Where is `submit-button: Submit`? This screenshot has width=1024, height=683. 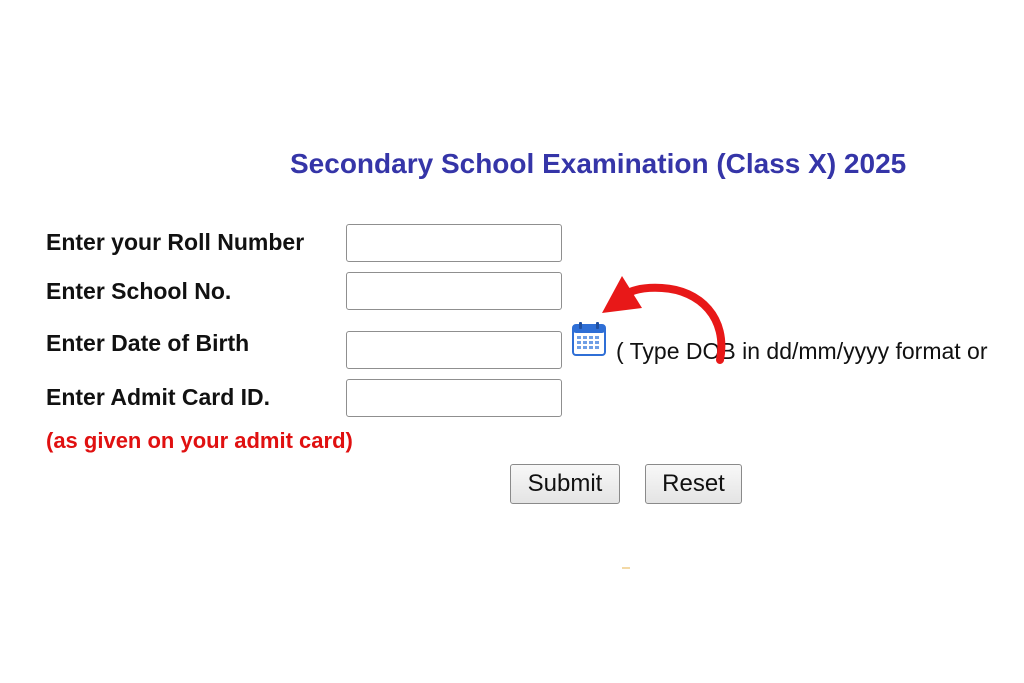
submit-button: Submit is located at coordinates (565, 484).